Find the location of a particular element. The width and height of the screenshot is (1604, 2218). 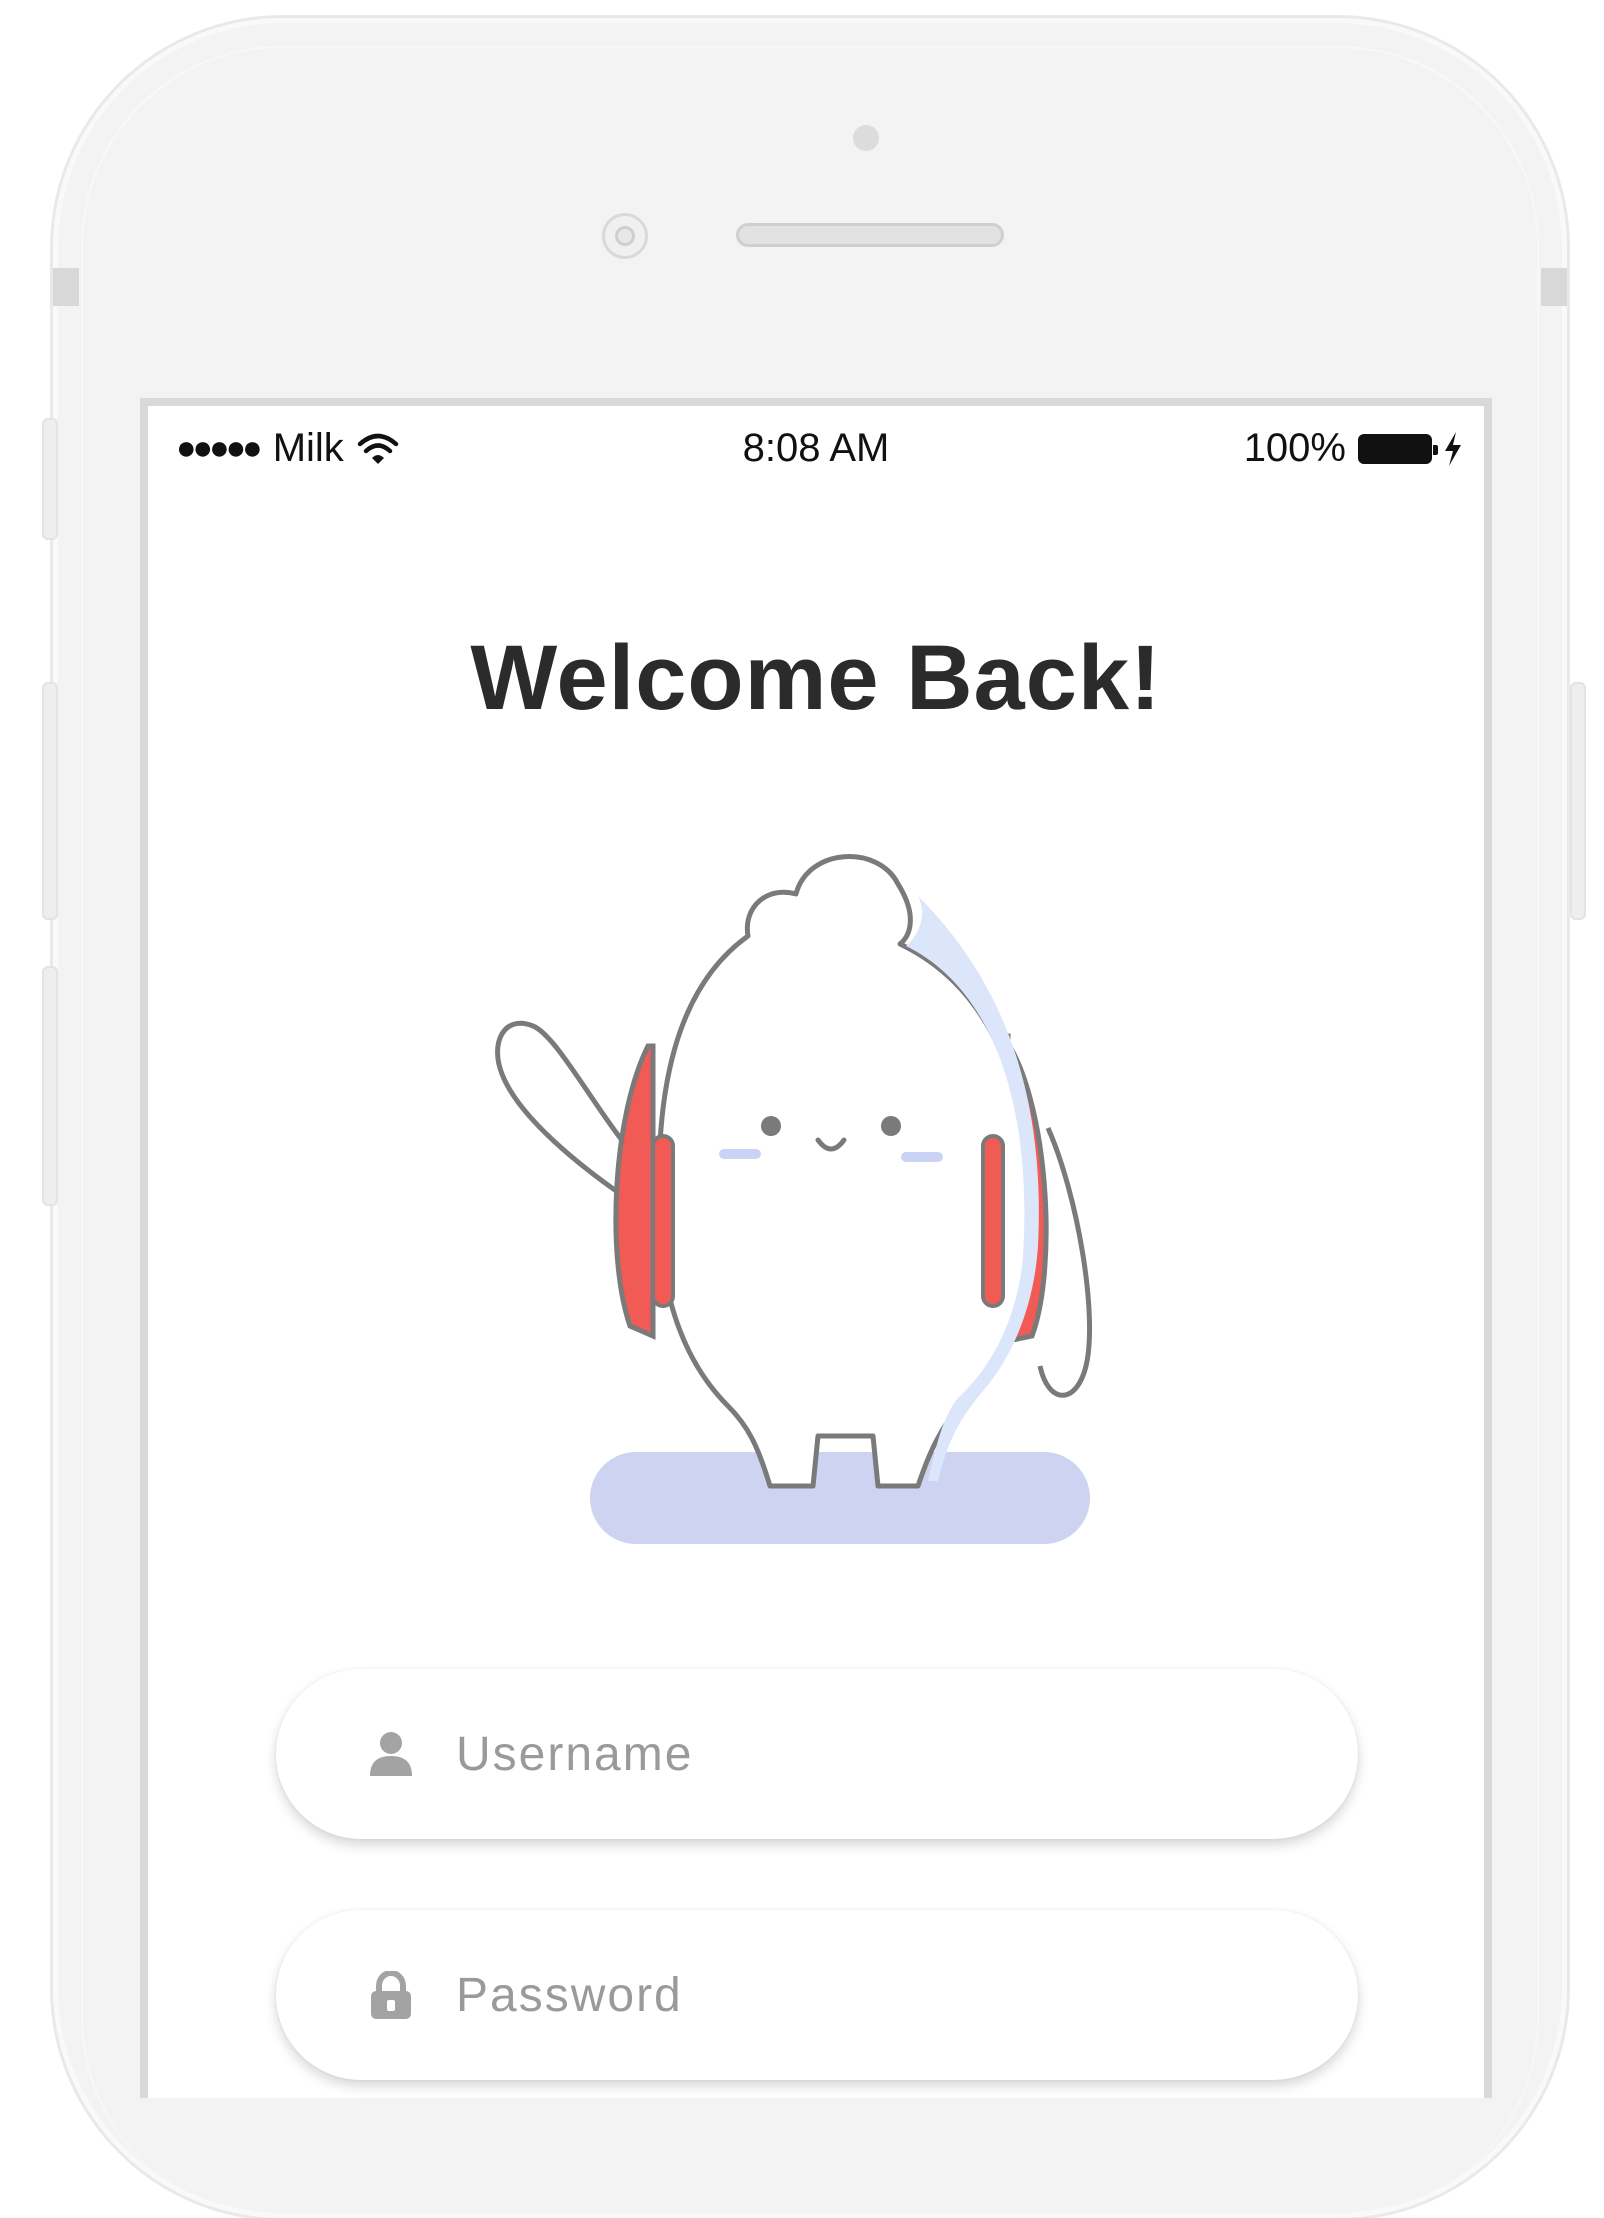

volume-down-button is located at coordinates (50, 1086).